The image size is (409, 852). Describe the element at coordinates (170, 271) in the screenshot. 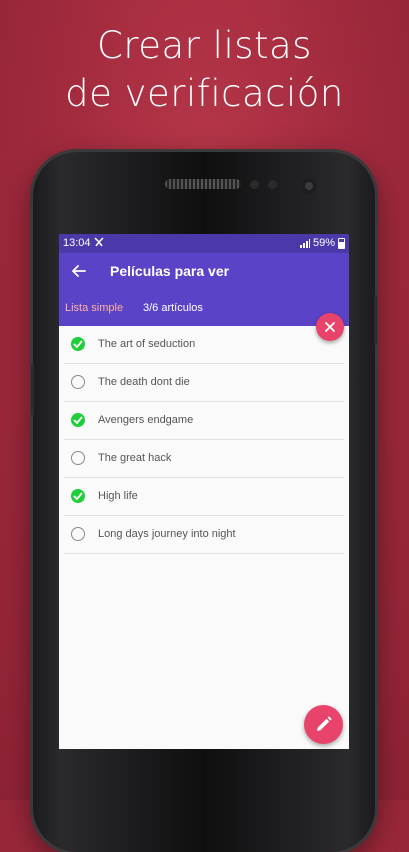

I see `page-title: Películas para ver` at that location.